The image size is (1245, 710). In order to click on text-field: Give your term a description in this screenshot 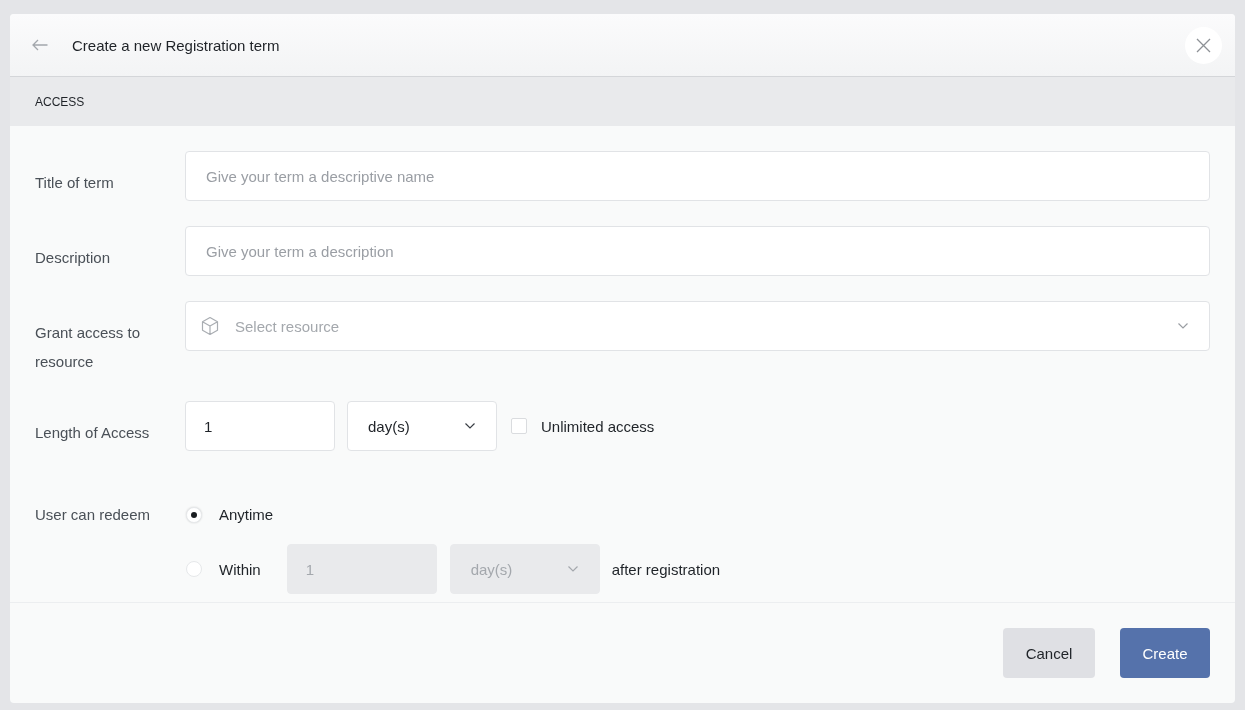, I will do `click(697, 251)`.